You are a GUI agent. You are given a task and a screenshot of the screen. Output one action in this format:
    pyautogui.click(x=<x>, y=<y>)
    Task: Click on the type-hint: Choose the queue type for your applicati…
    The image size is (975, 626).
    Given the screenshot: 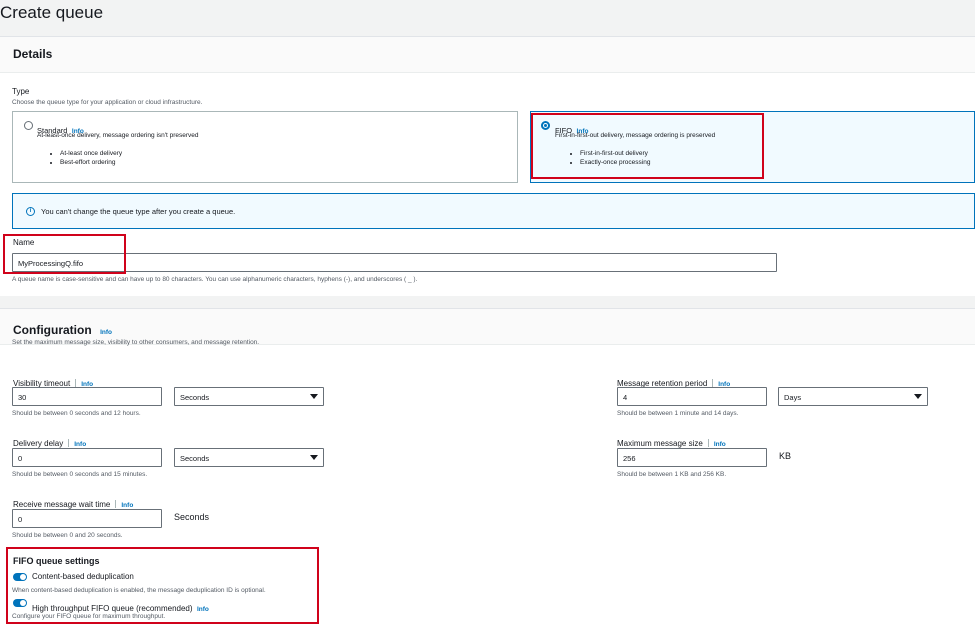 What is the action you would take?
    pyautogui.click(x=107, y=102)
    